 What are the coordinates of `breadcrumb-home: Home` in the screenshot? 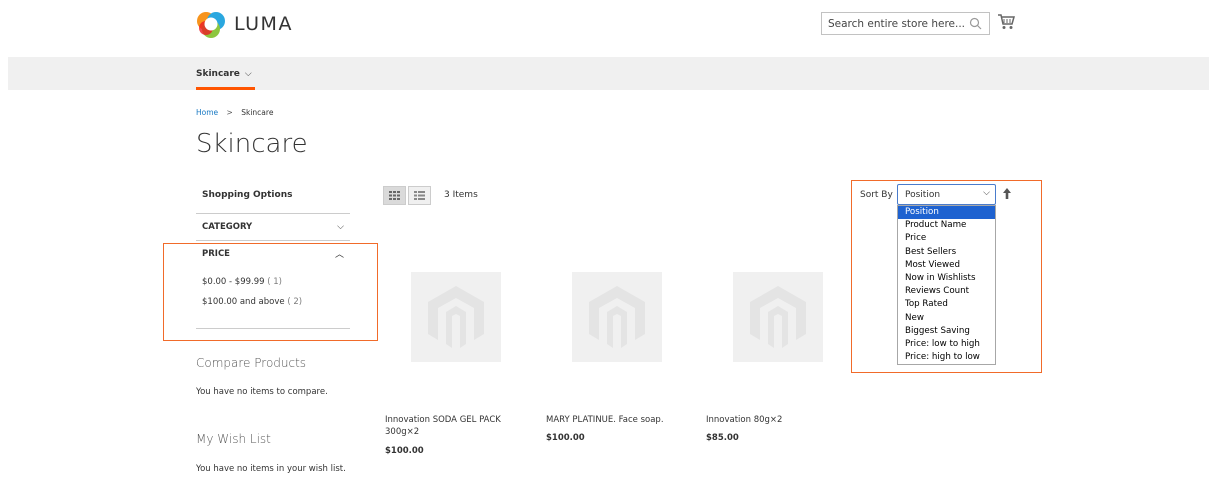 It's located at (207, 112).